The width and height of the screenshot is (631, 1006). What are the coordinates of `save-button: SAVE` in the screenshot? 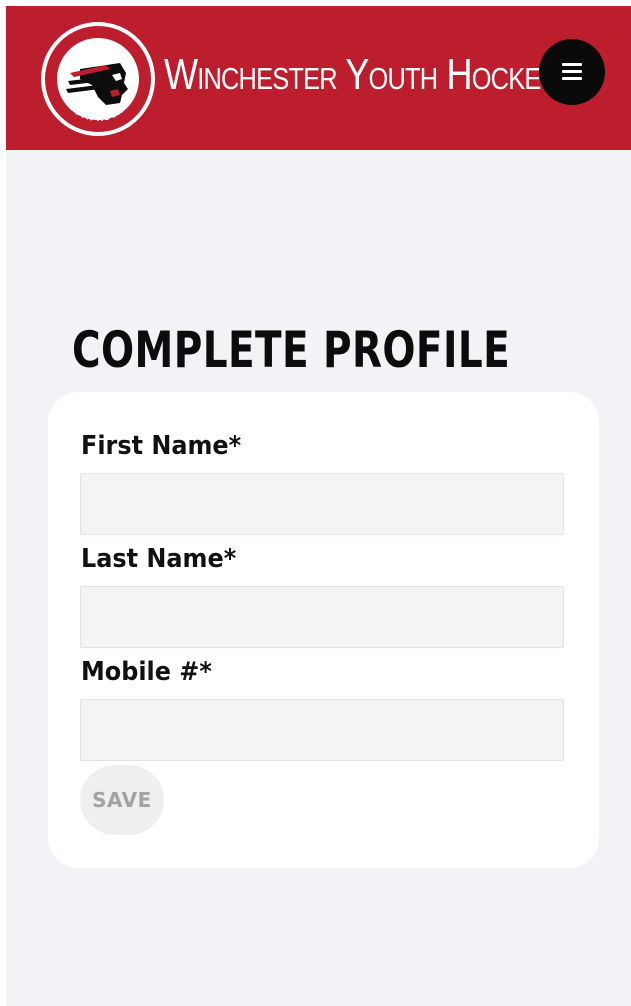 It's located at (122, 800).